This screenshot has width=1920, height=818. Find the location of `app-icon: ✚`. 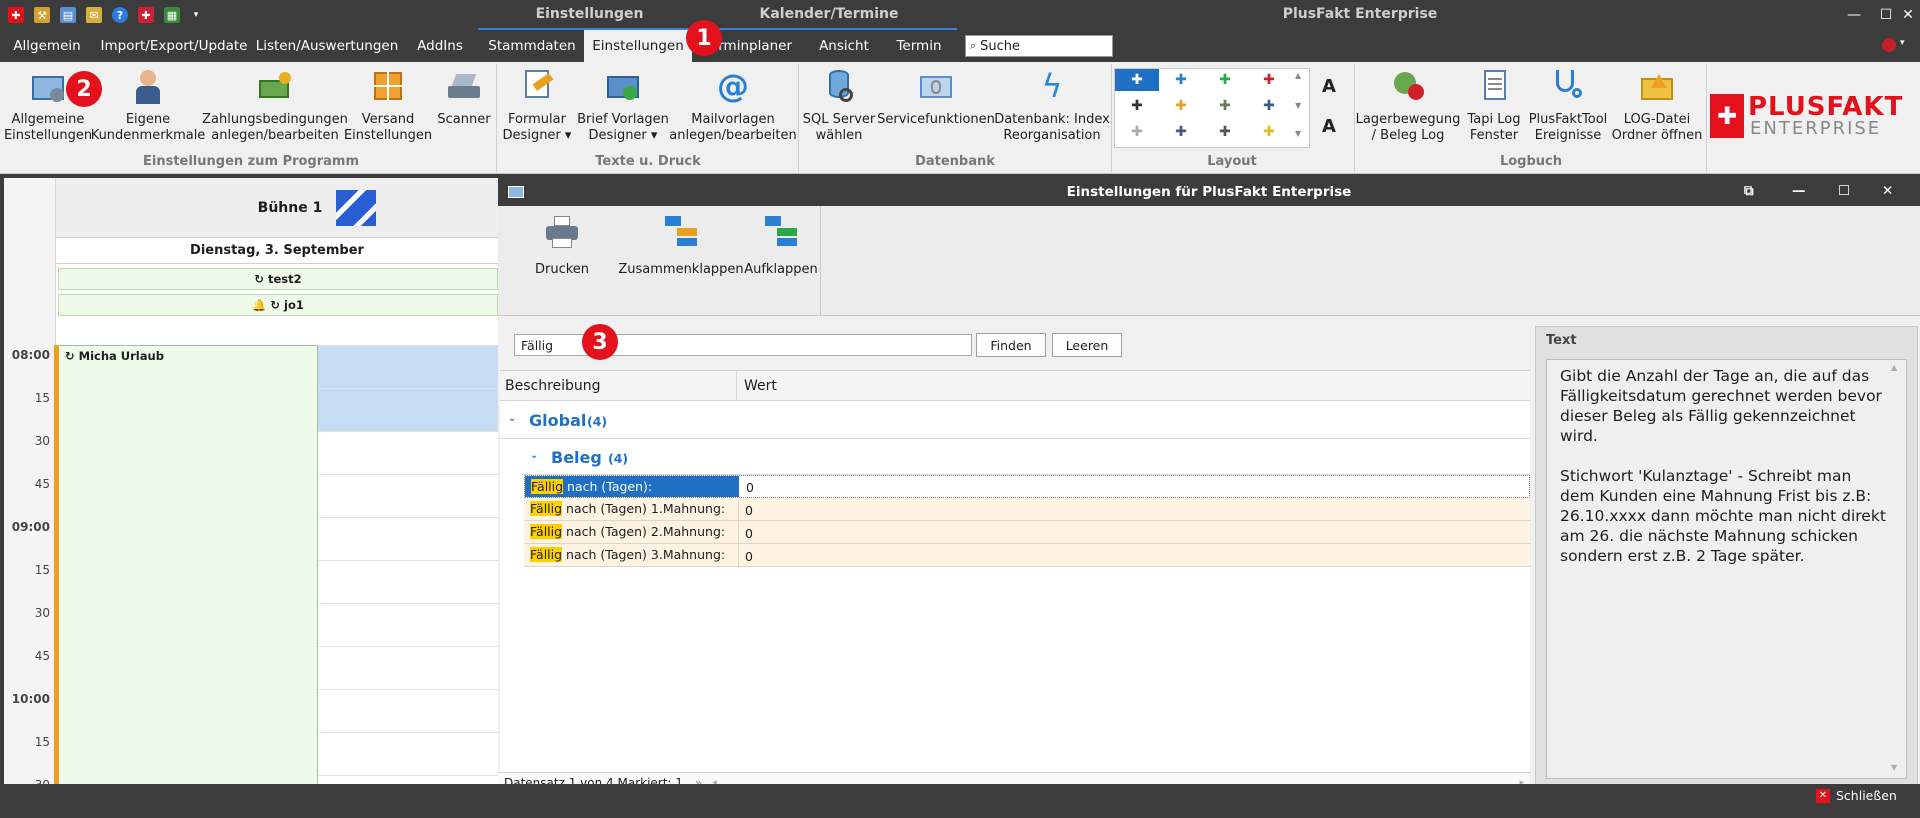

app-icon: ✚ is located at coordinates (16, 15).